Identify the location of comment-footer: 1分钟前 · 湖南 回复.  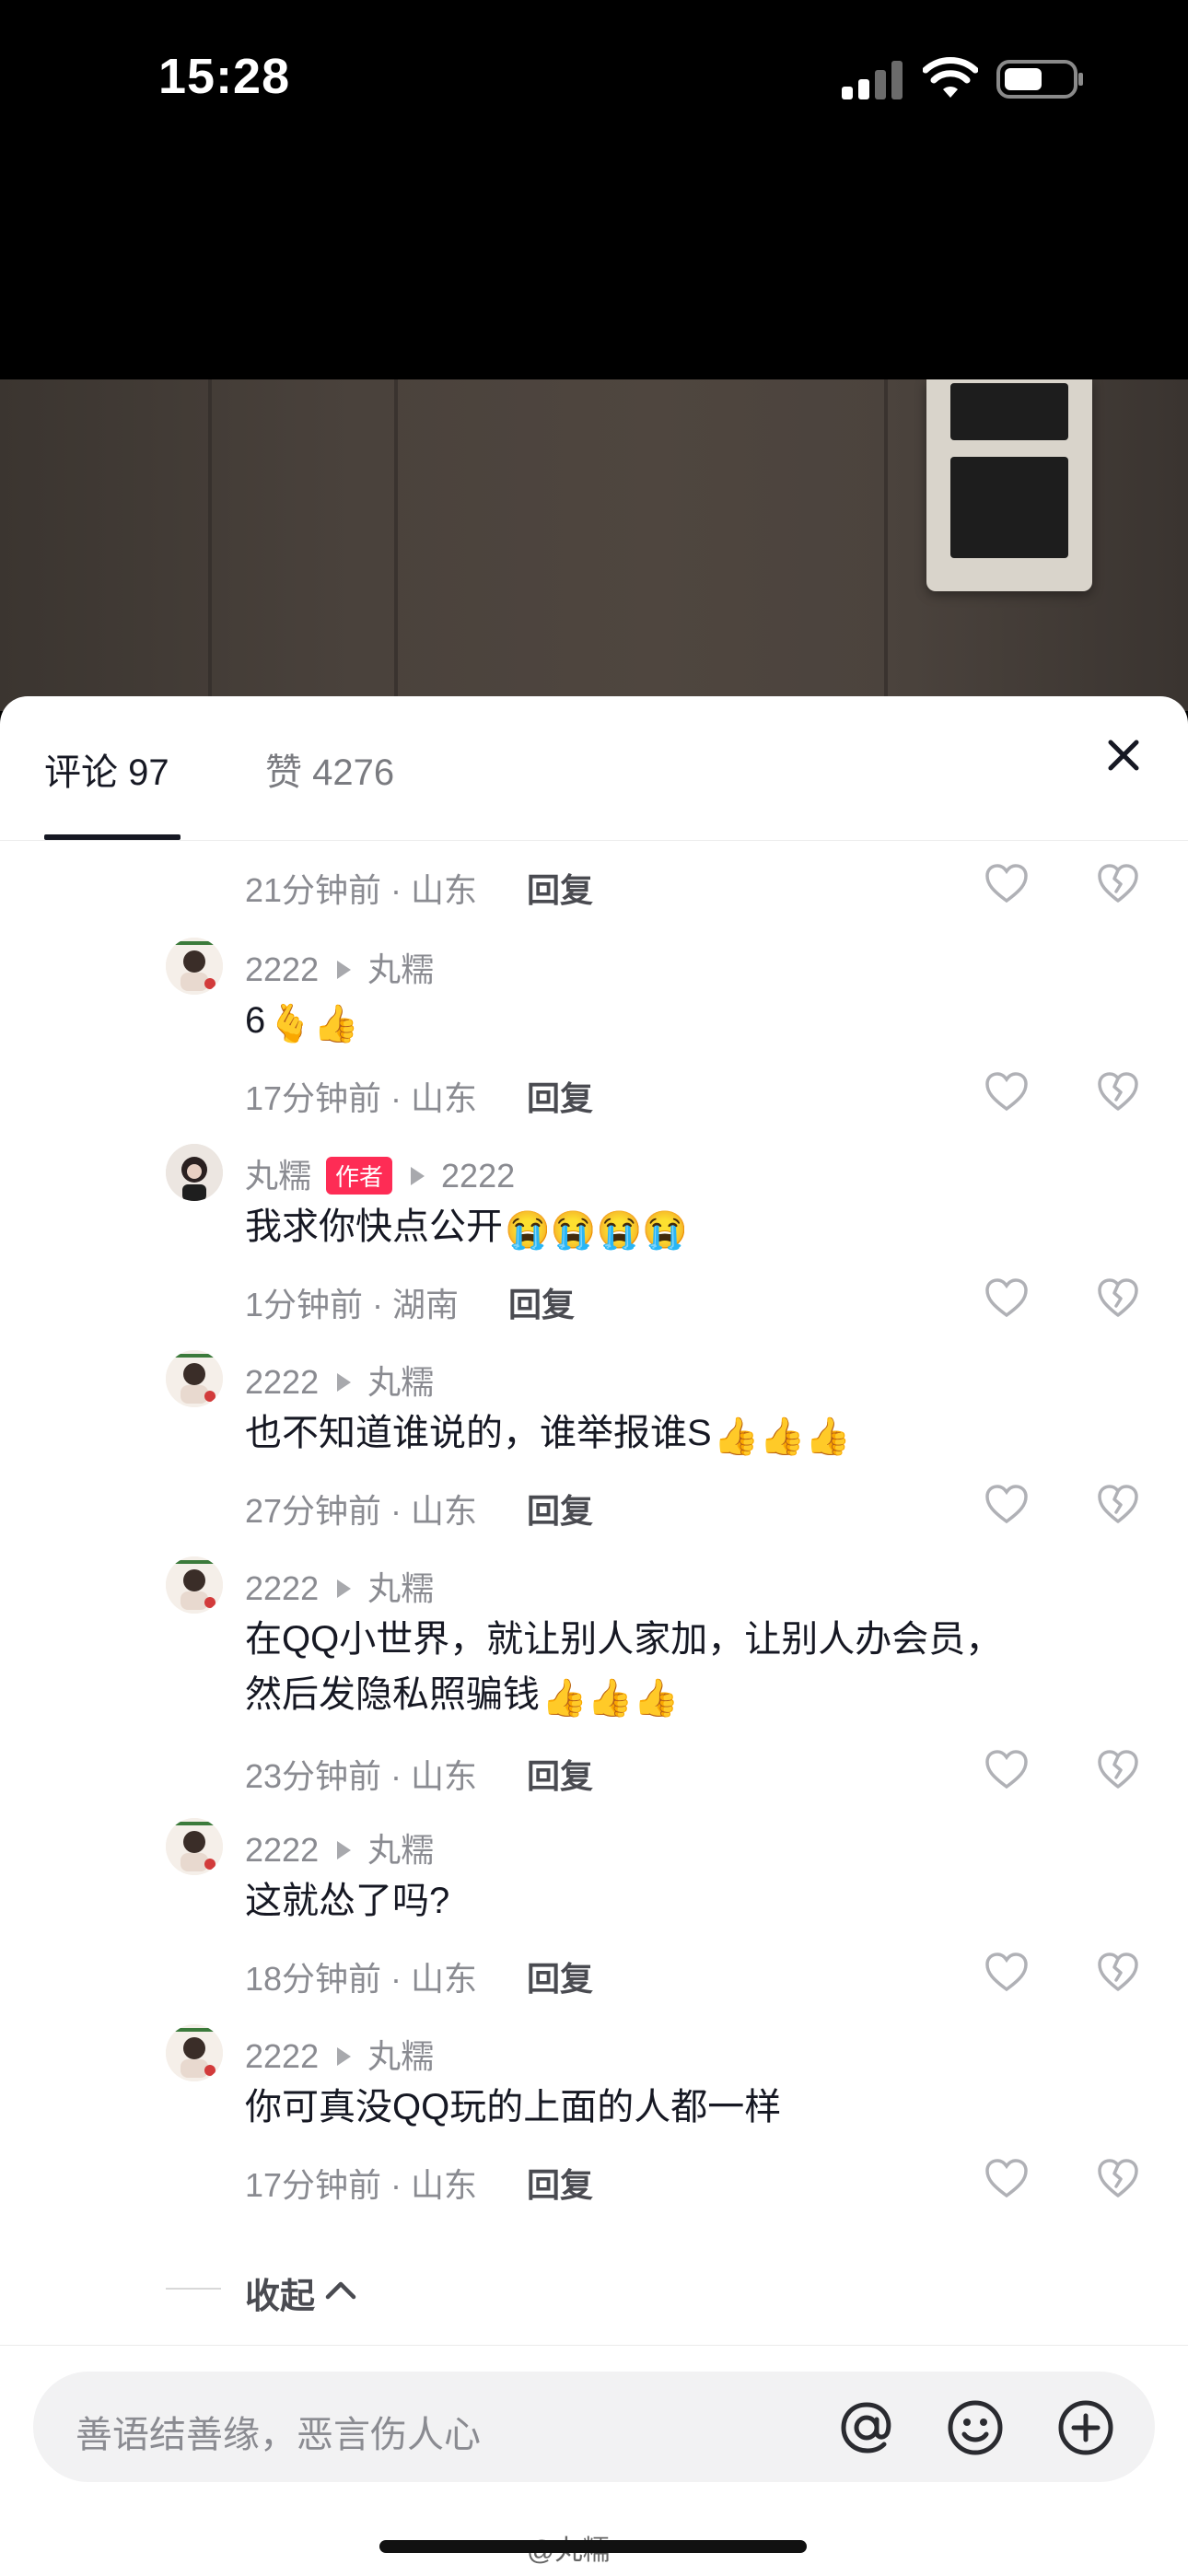
(410, 1302).